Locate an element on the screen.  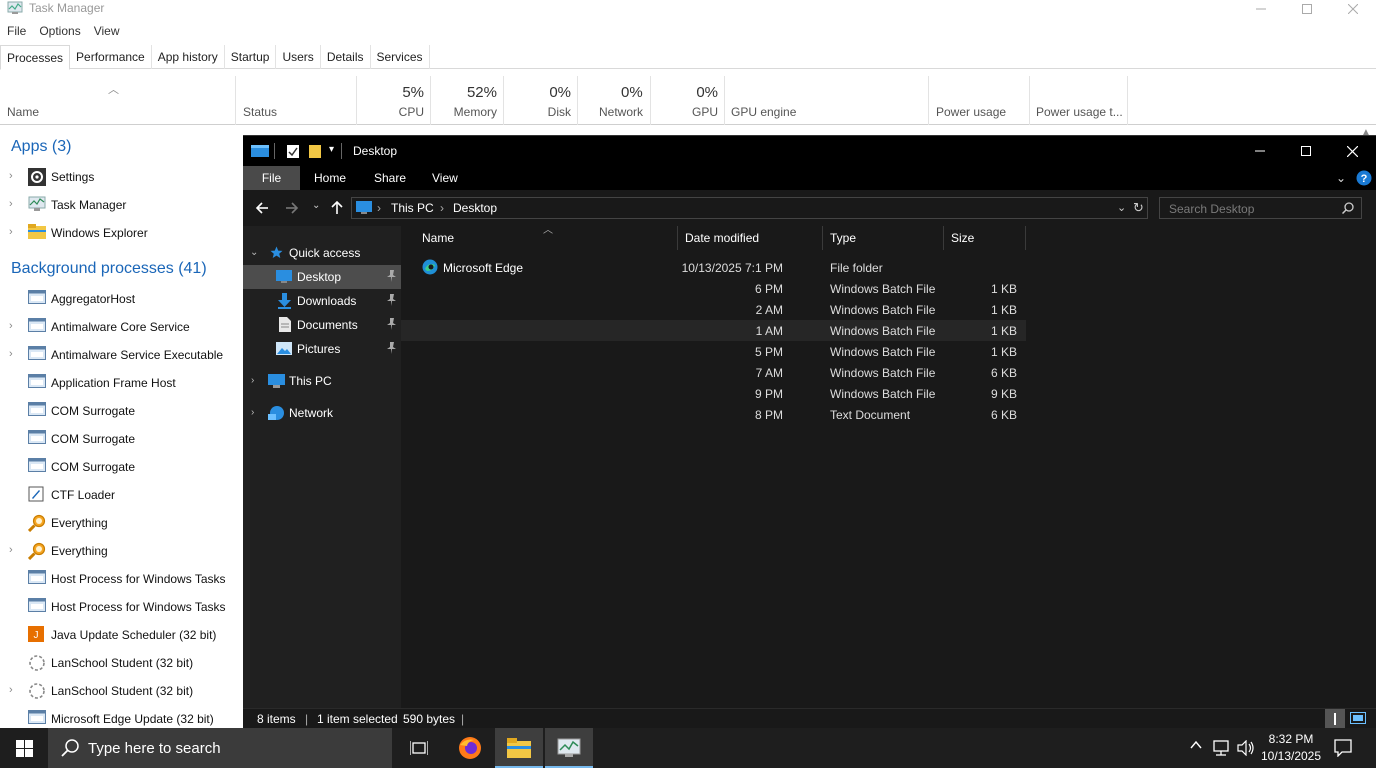
process-row: › Task Manager is located at coordinates (121, 205).